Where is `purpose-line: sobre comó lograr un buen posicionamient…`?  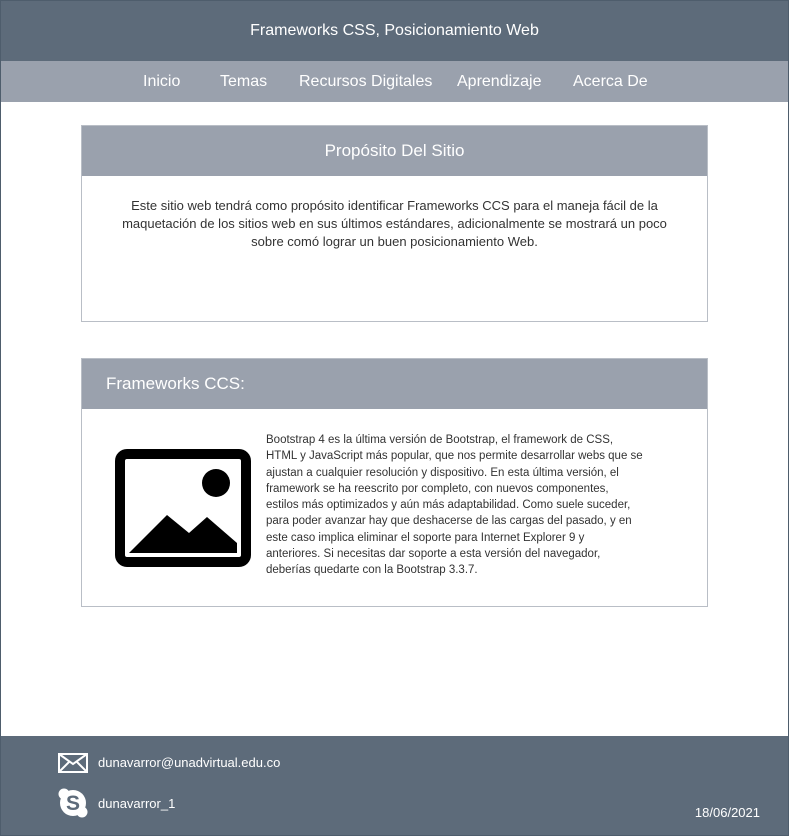 purpose-line: sobre comó lograr un buen posicionamient… is located at coordinates (394, 241).